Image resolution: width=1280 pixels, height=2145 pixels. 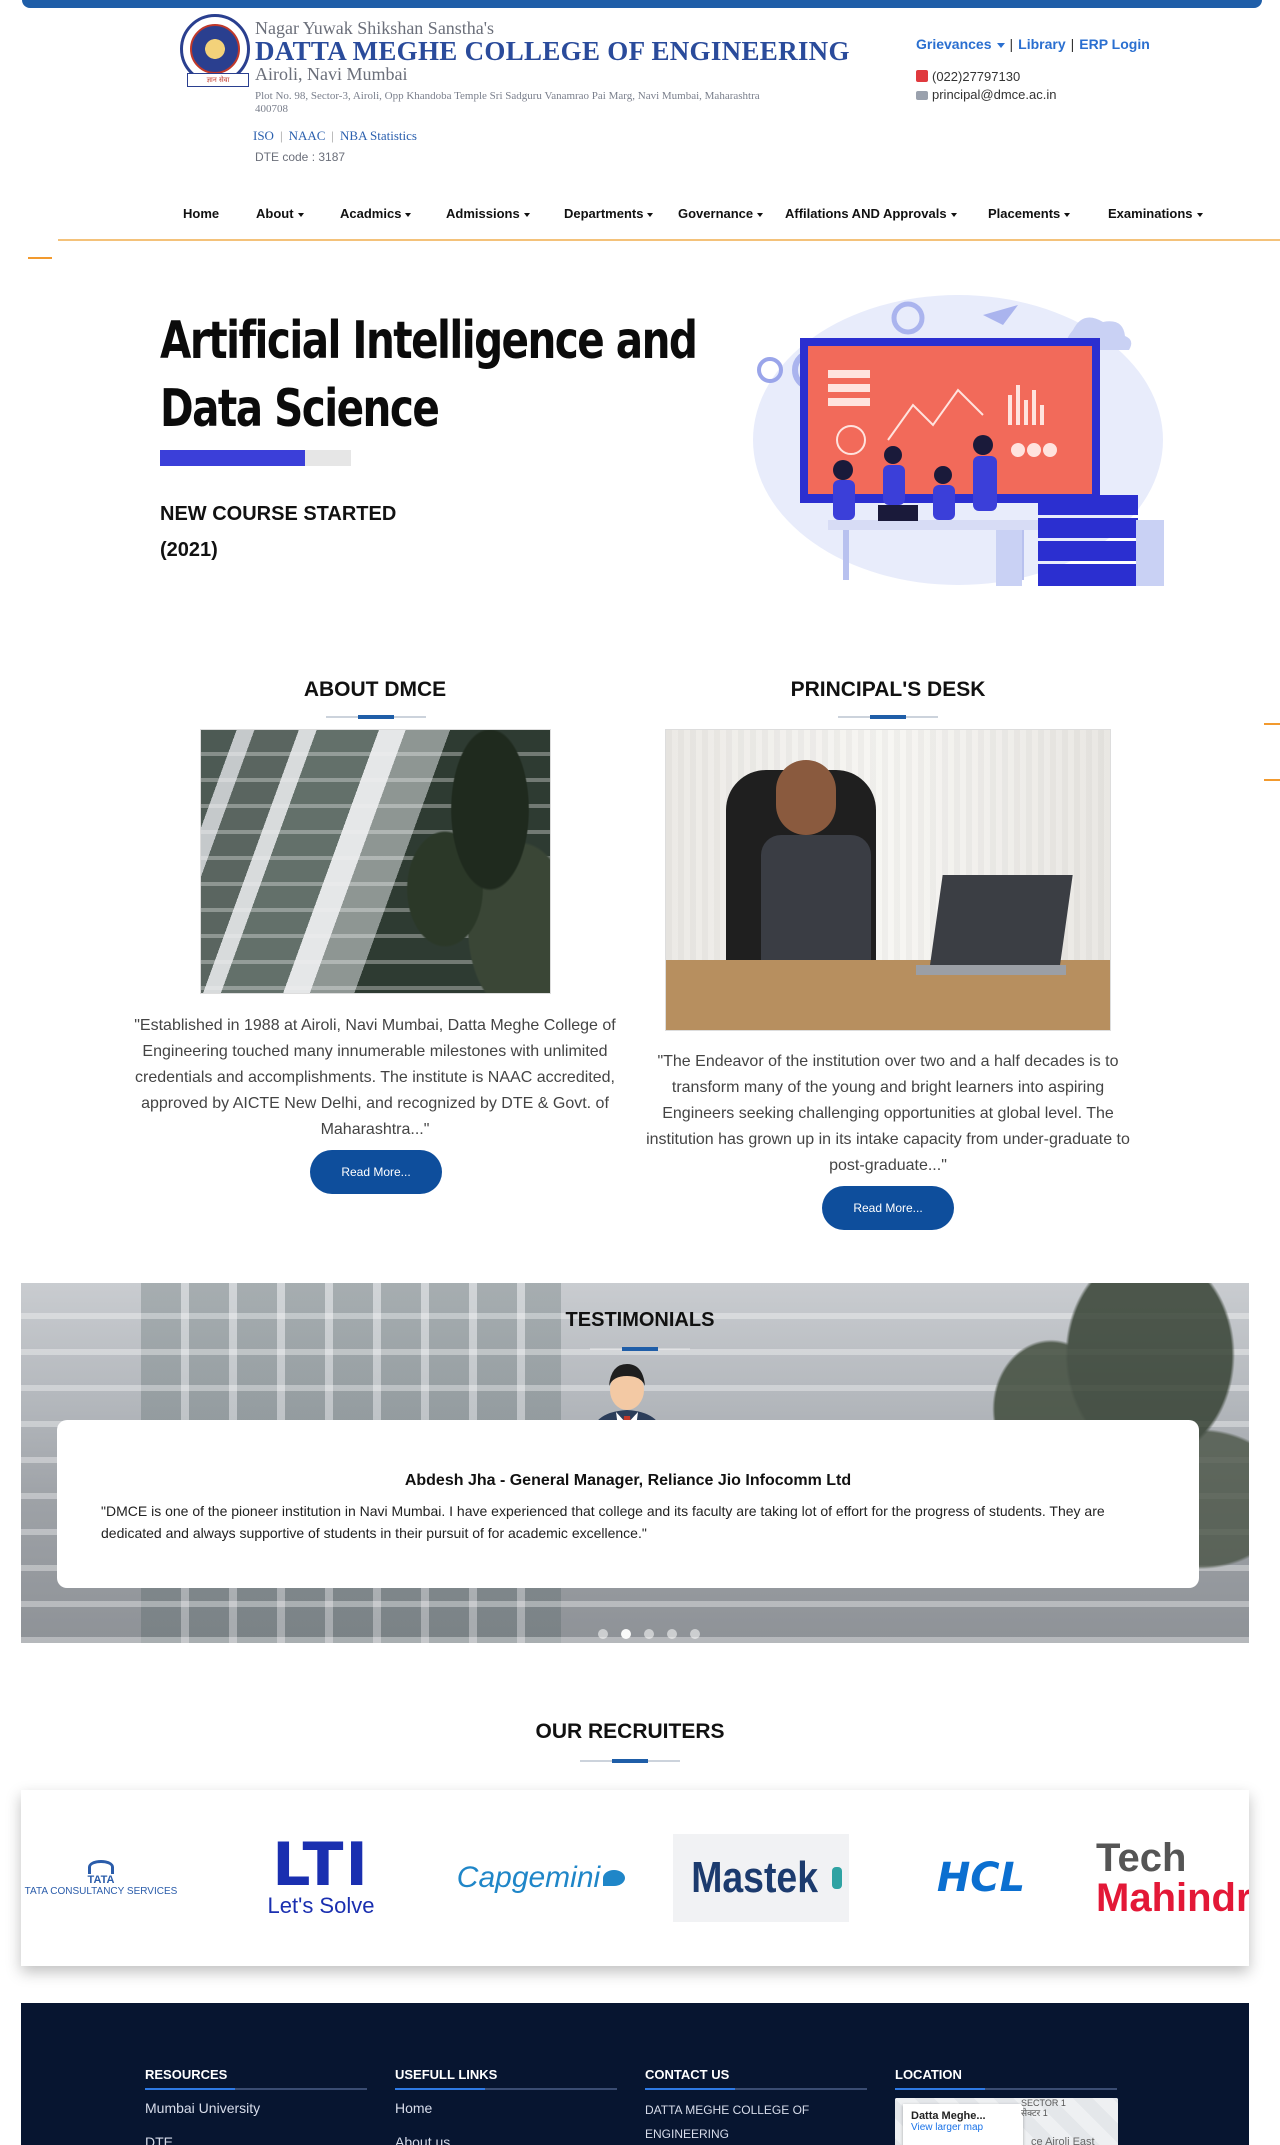 What do you see at coordinates (375, 861) in the screenshot?
I see `college-building-photo` at bounding box center [375, 861].